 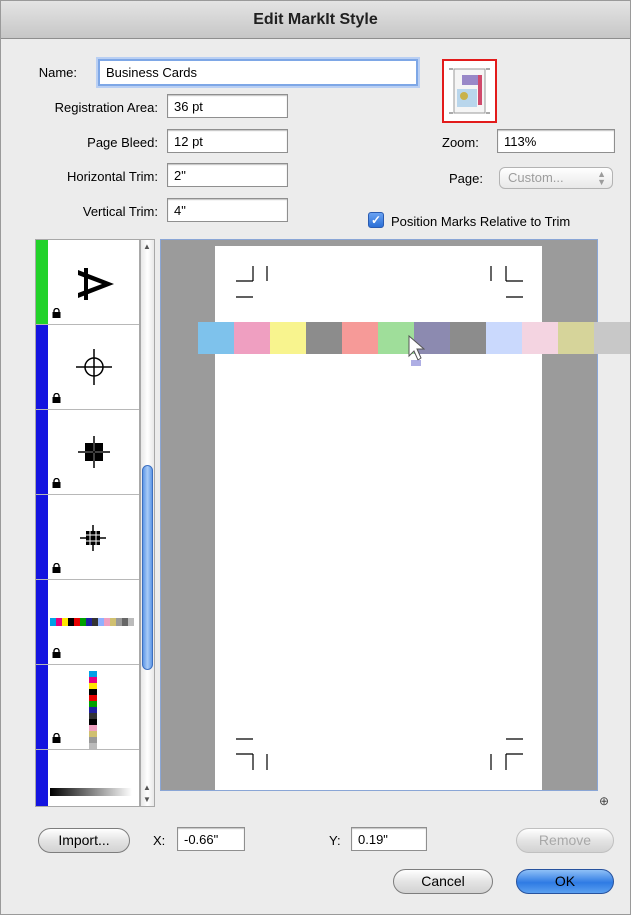 I want to click on scroll-down-arrow-icon: ▼, so click(x=147, y=799).